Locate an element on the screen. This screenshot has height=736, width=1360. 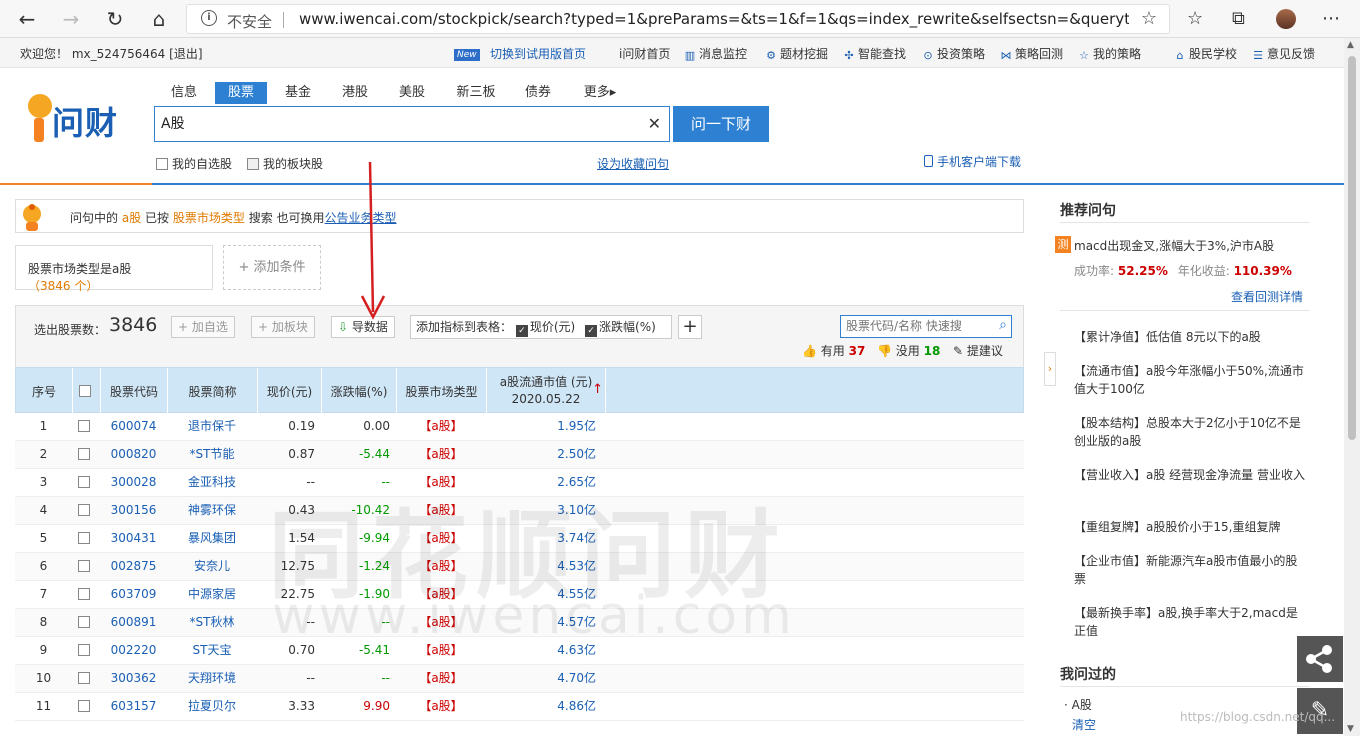
ind-chg-option: ✓ 涨跌幅(%) is located at coordinates (620, 328).